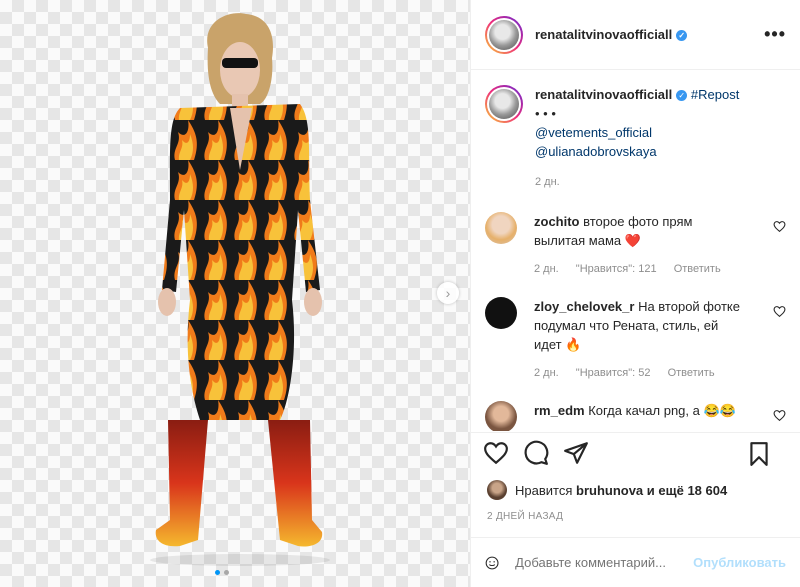 Image resolution: width=800 pixels, height=587 pixels. What do you see at coordinates (644, 410) in the screenshot?
I see `comment-text: Когда качал png, а` at bounding box center [644, 410].